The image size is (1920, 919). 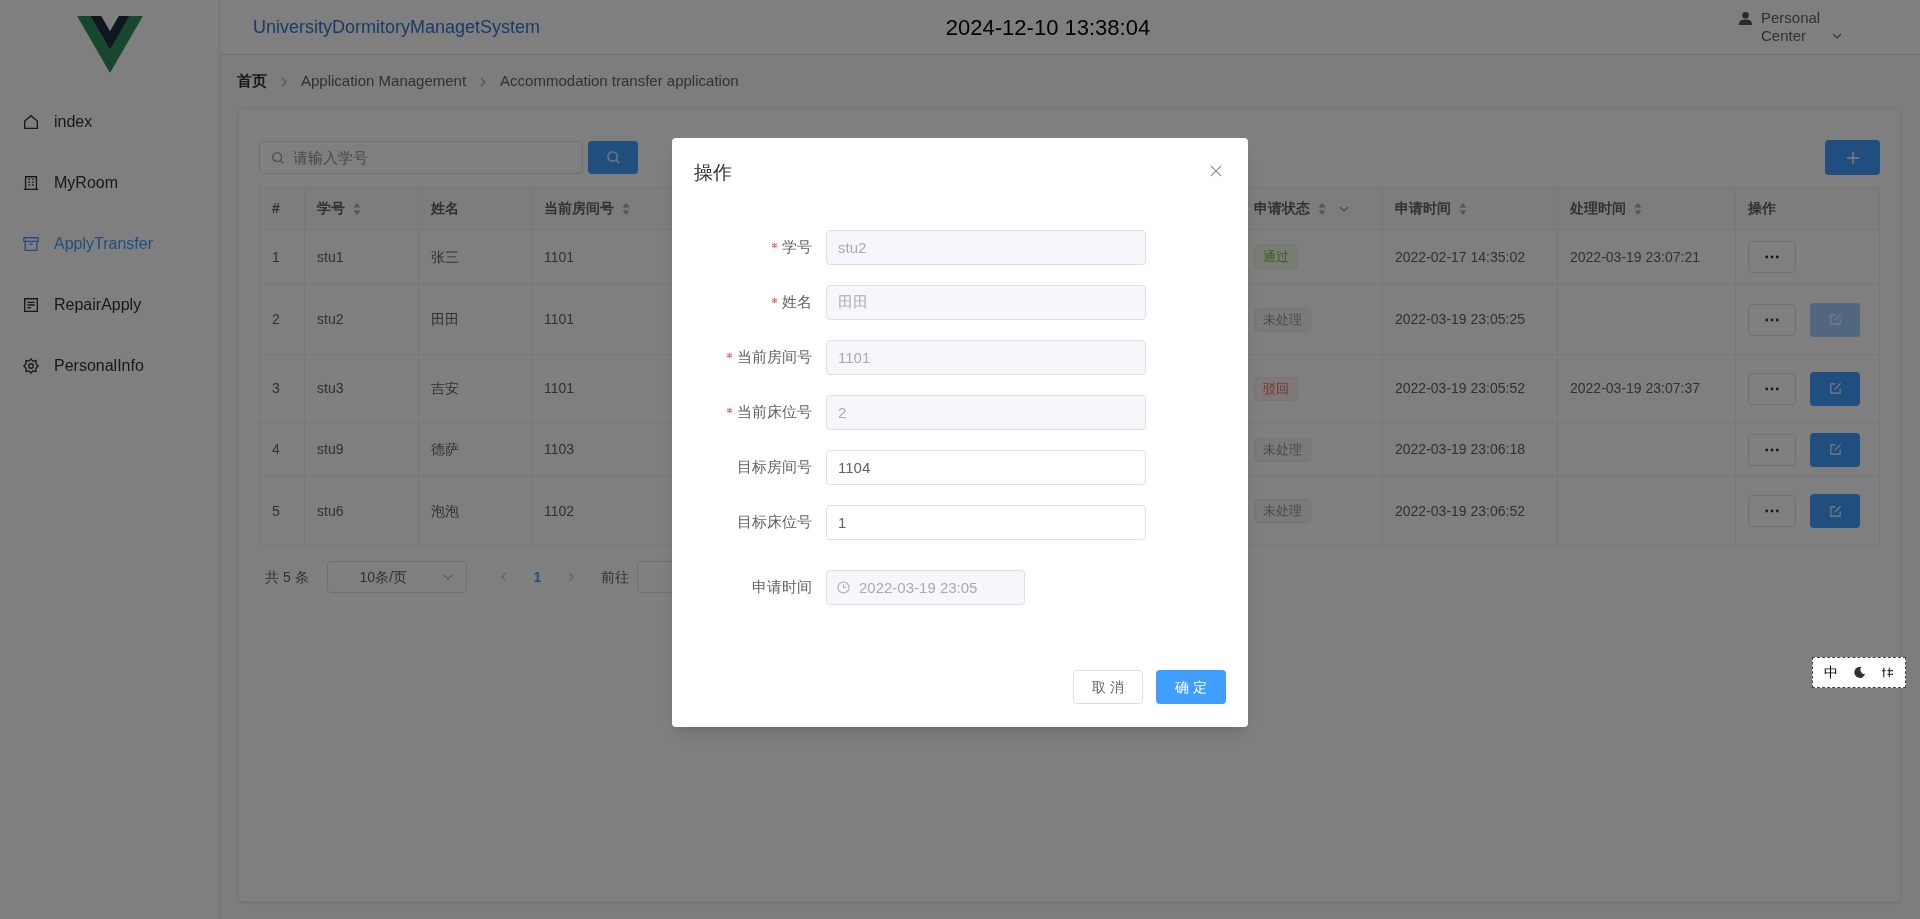 What do you see at coordinates (1635, 388) in the screenshot?
I see `table-cell: 2022-03-19 23:07:37` at bounding box center [1635, 388].